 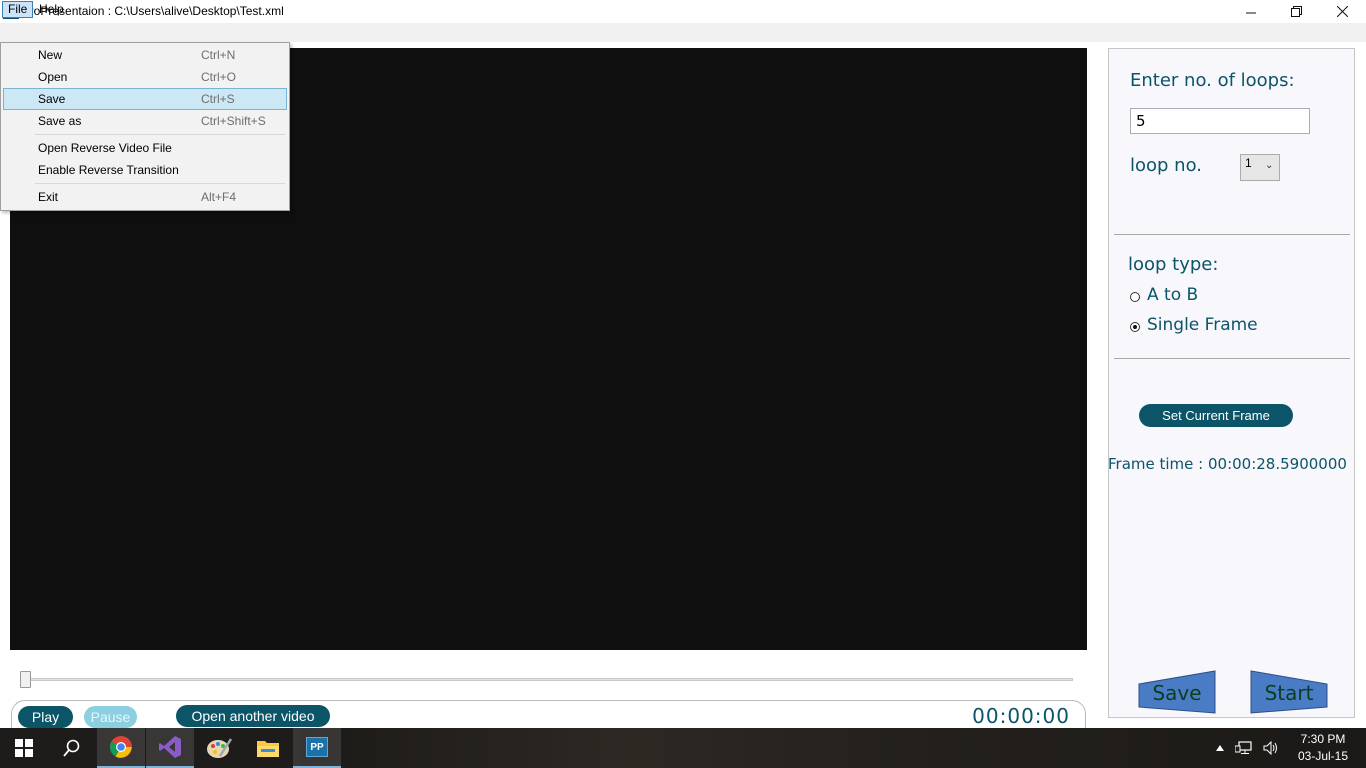 I want to click on start-shape-button: Start, so click(x=1289, y=692).